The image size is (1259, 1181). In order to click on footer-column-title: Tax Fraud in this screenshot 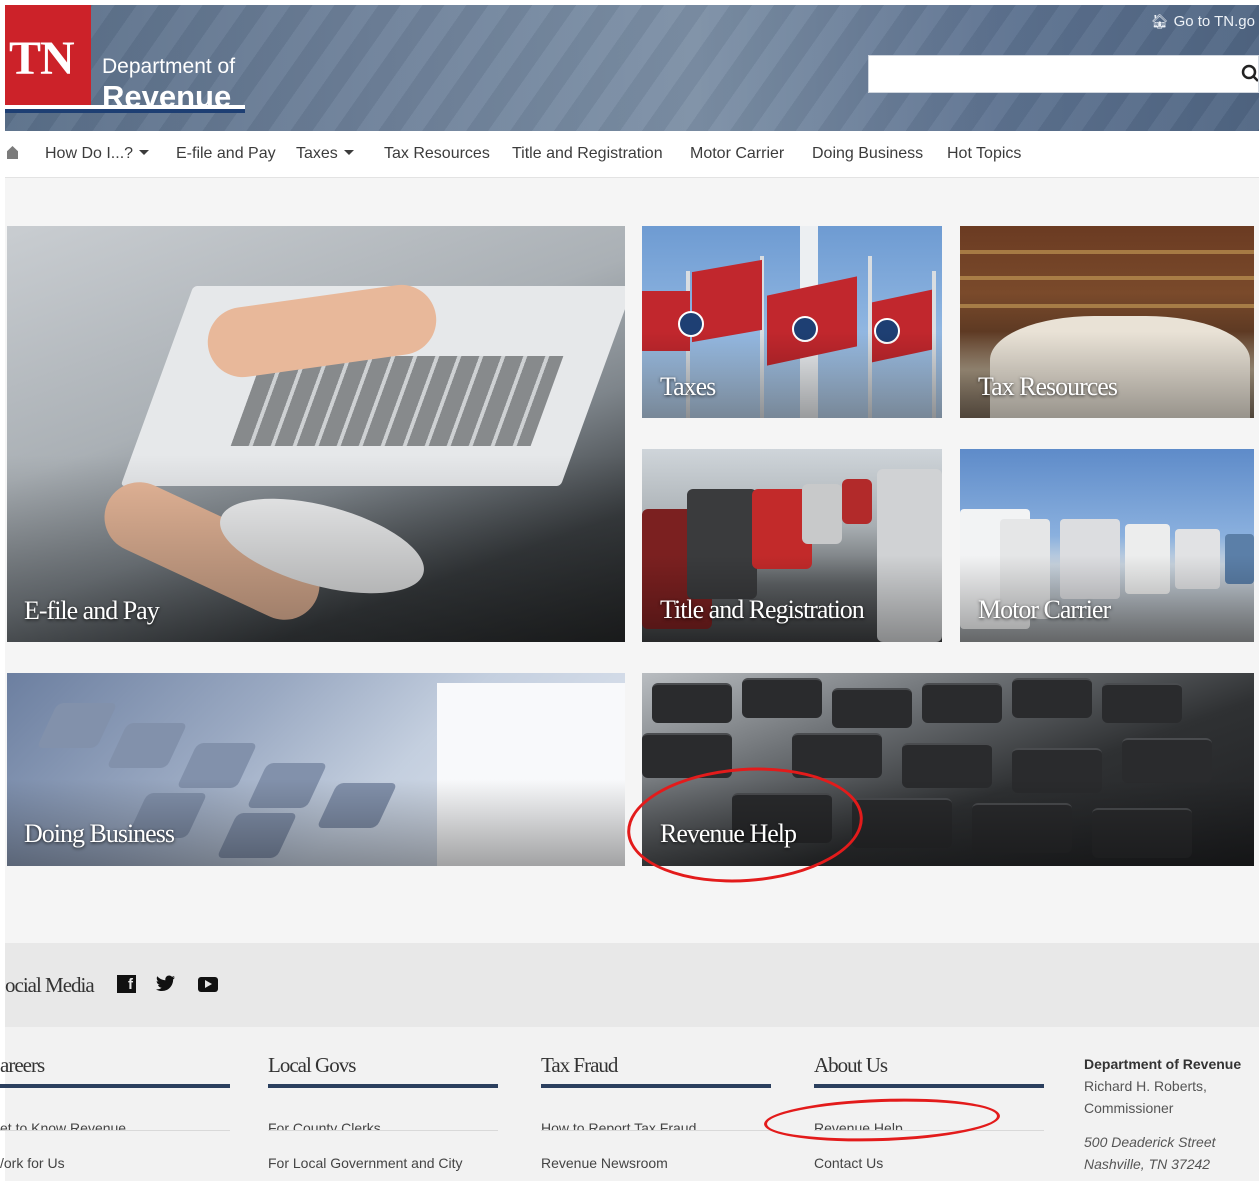, I will do `click(656, 1070)`.